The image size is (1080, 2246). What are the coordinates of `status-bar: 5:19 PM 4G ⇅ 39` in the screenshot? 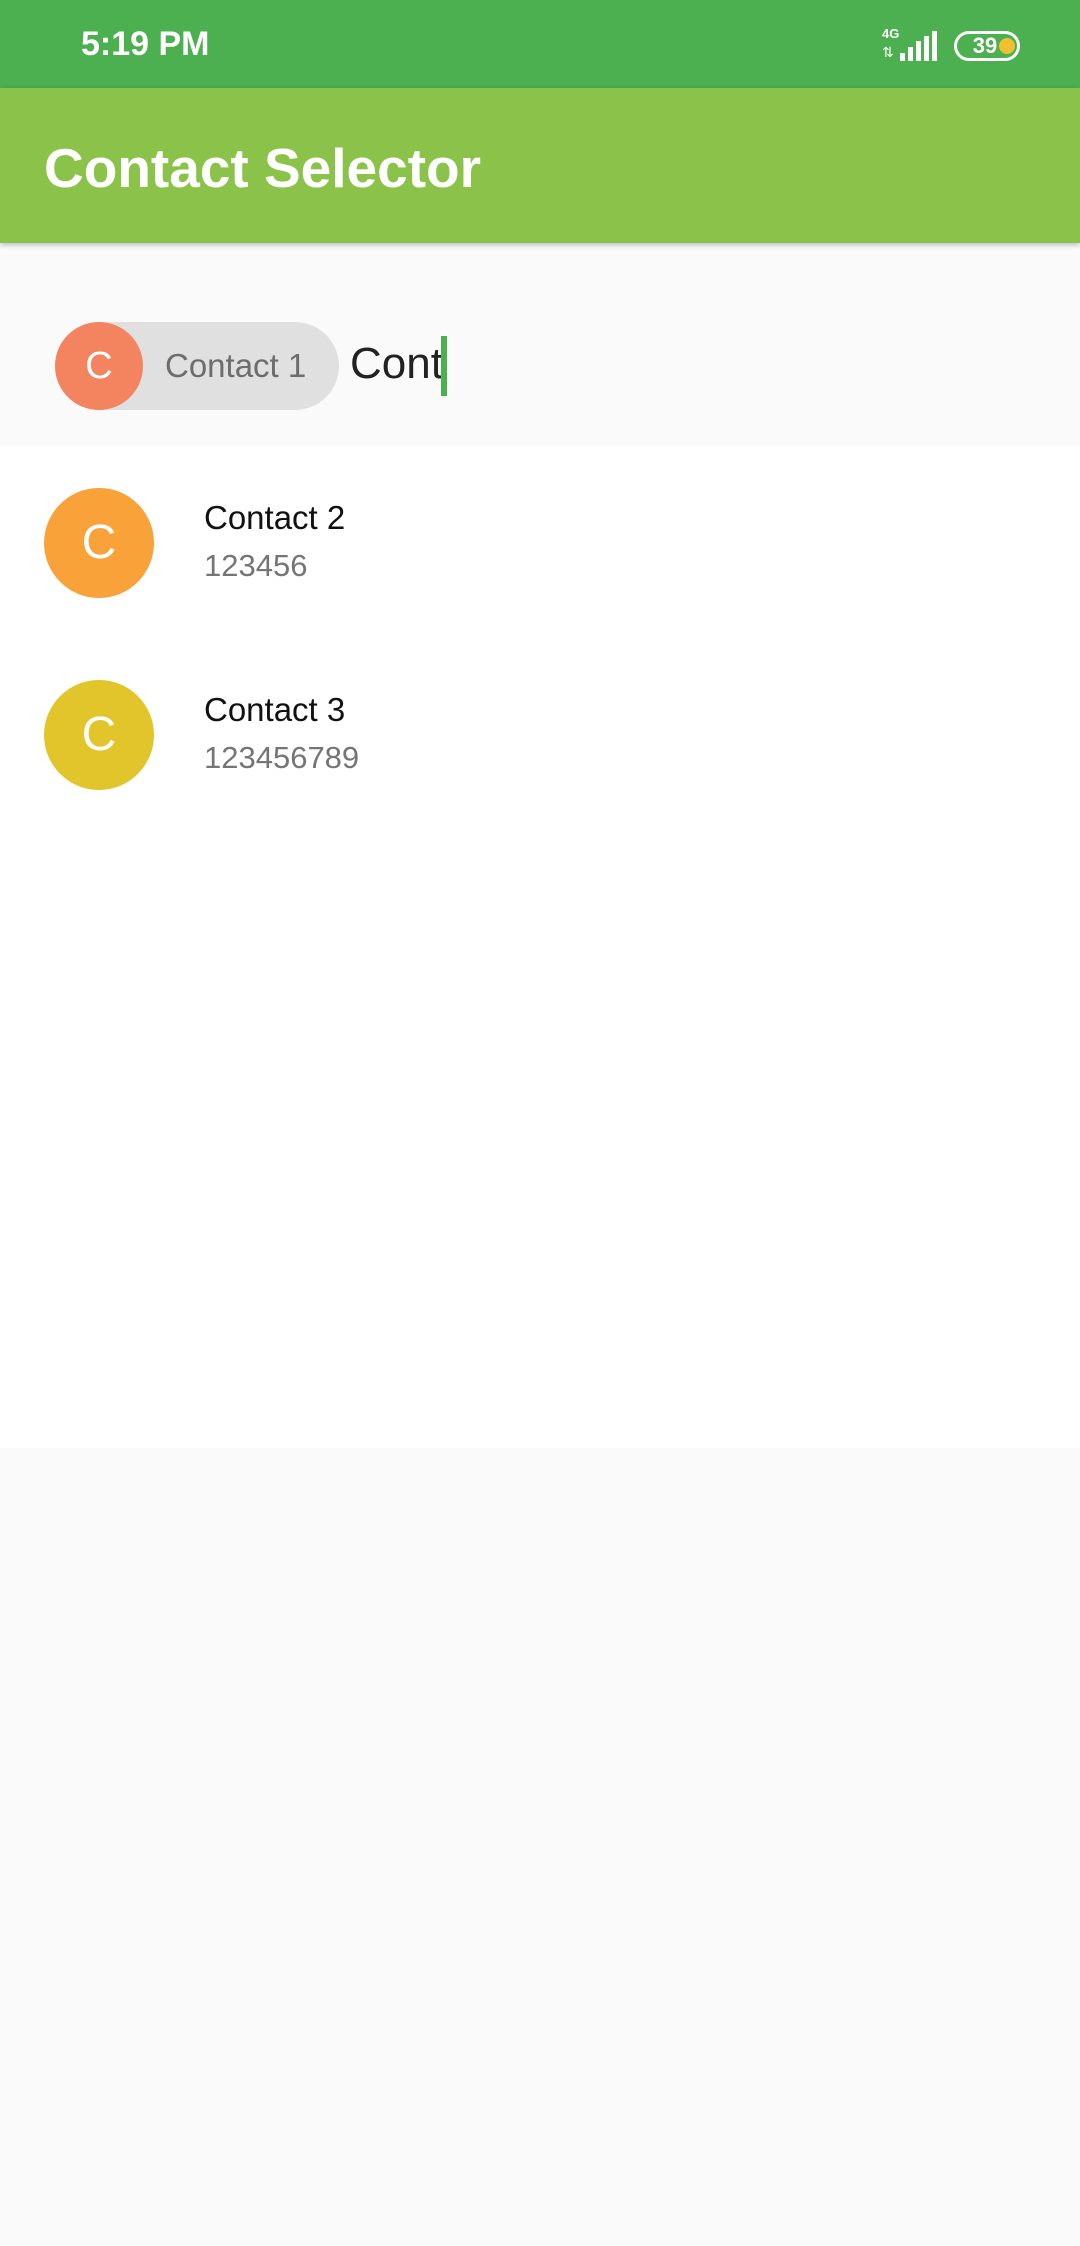 It's located at (540, 44).